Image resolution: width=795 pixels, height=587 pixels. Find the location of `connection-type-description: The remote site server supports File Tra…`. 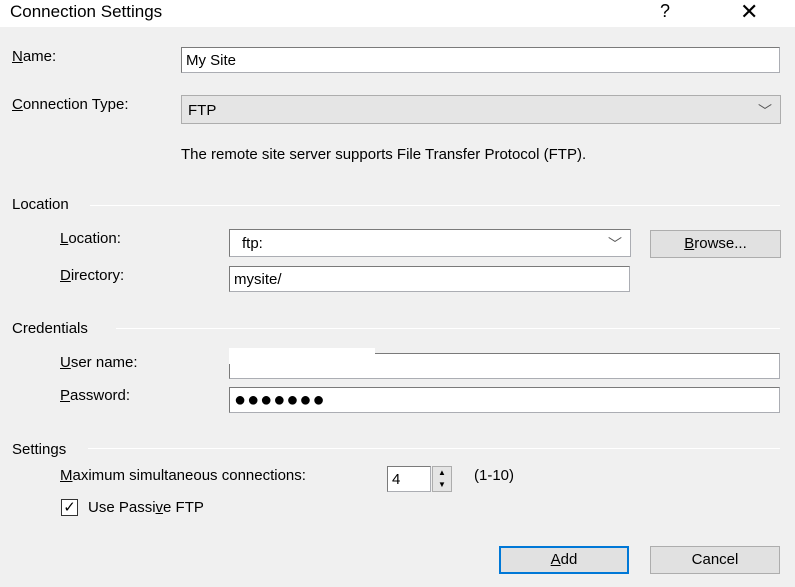

connection-type-description: The remote site server supports File Tra… is located at coordinates (384, 154).